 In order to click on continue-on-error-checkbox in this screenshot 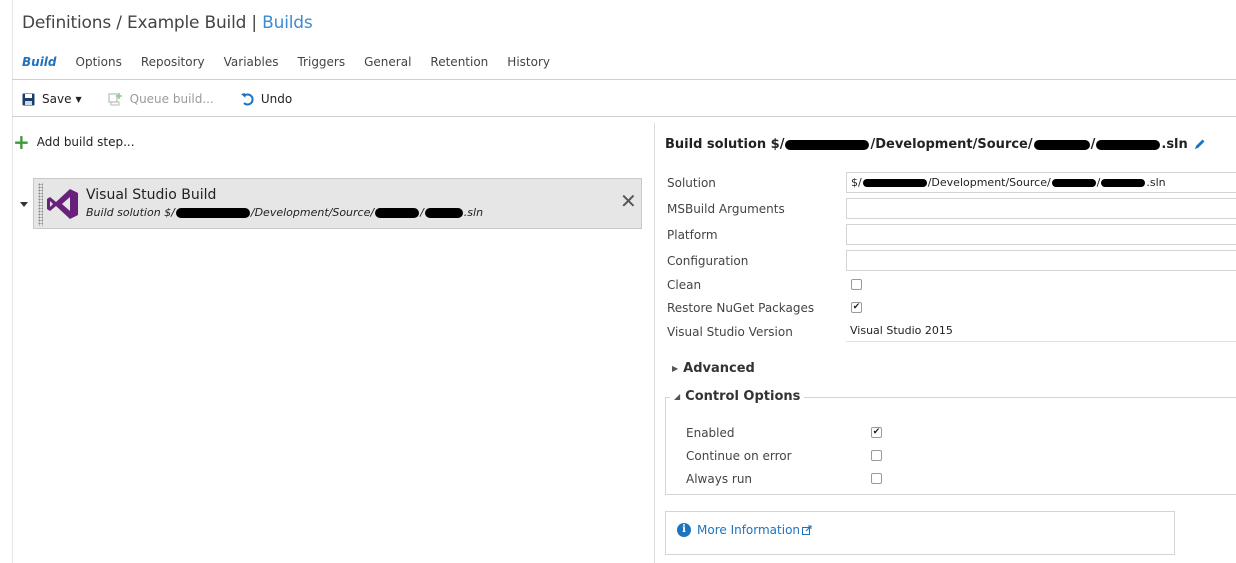, I will do `click(876, 455)`.